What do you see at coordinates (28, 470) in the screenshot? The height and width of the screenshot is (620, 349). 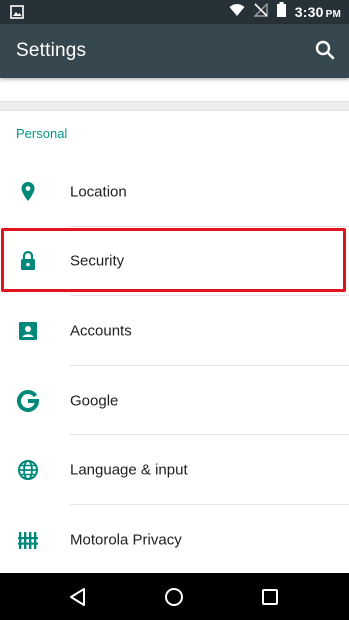 I see `globe-icon` at bounding box center [28, 470].